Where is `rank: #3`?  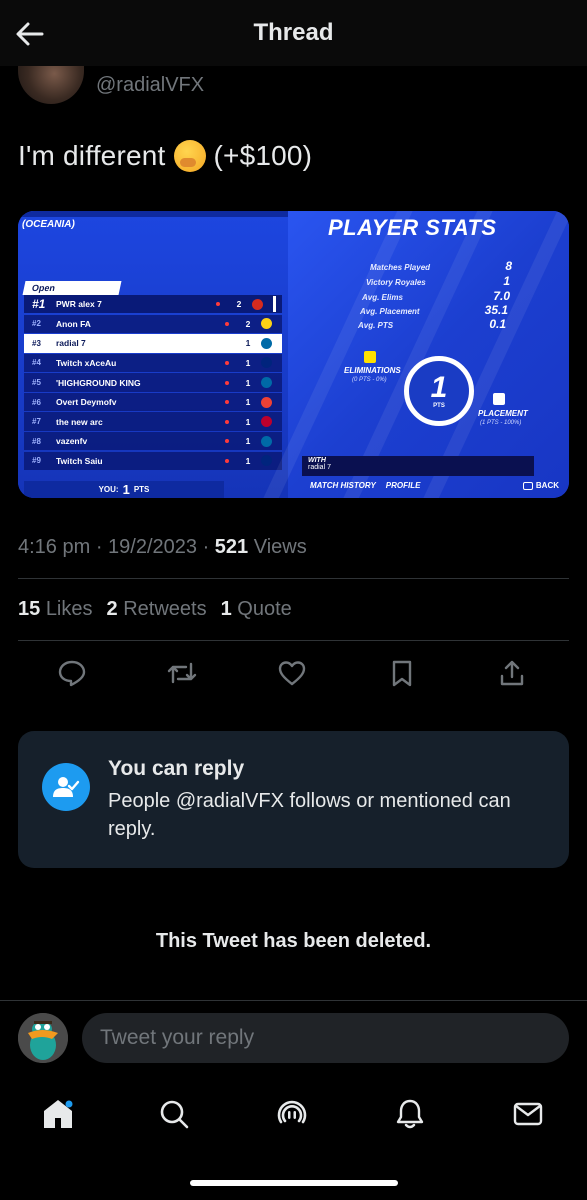 rank: #3 is located at coordinates (36, 343).